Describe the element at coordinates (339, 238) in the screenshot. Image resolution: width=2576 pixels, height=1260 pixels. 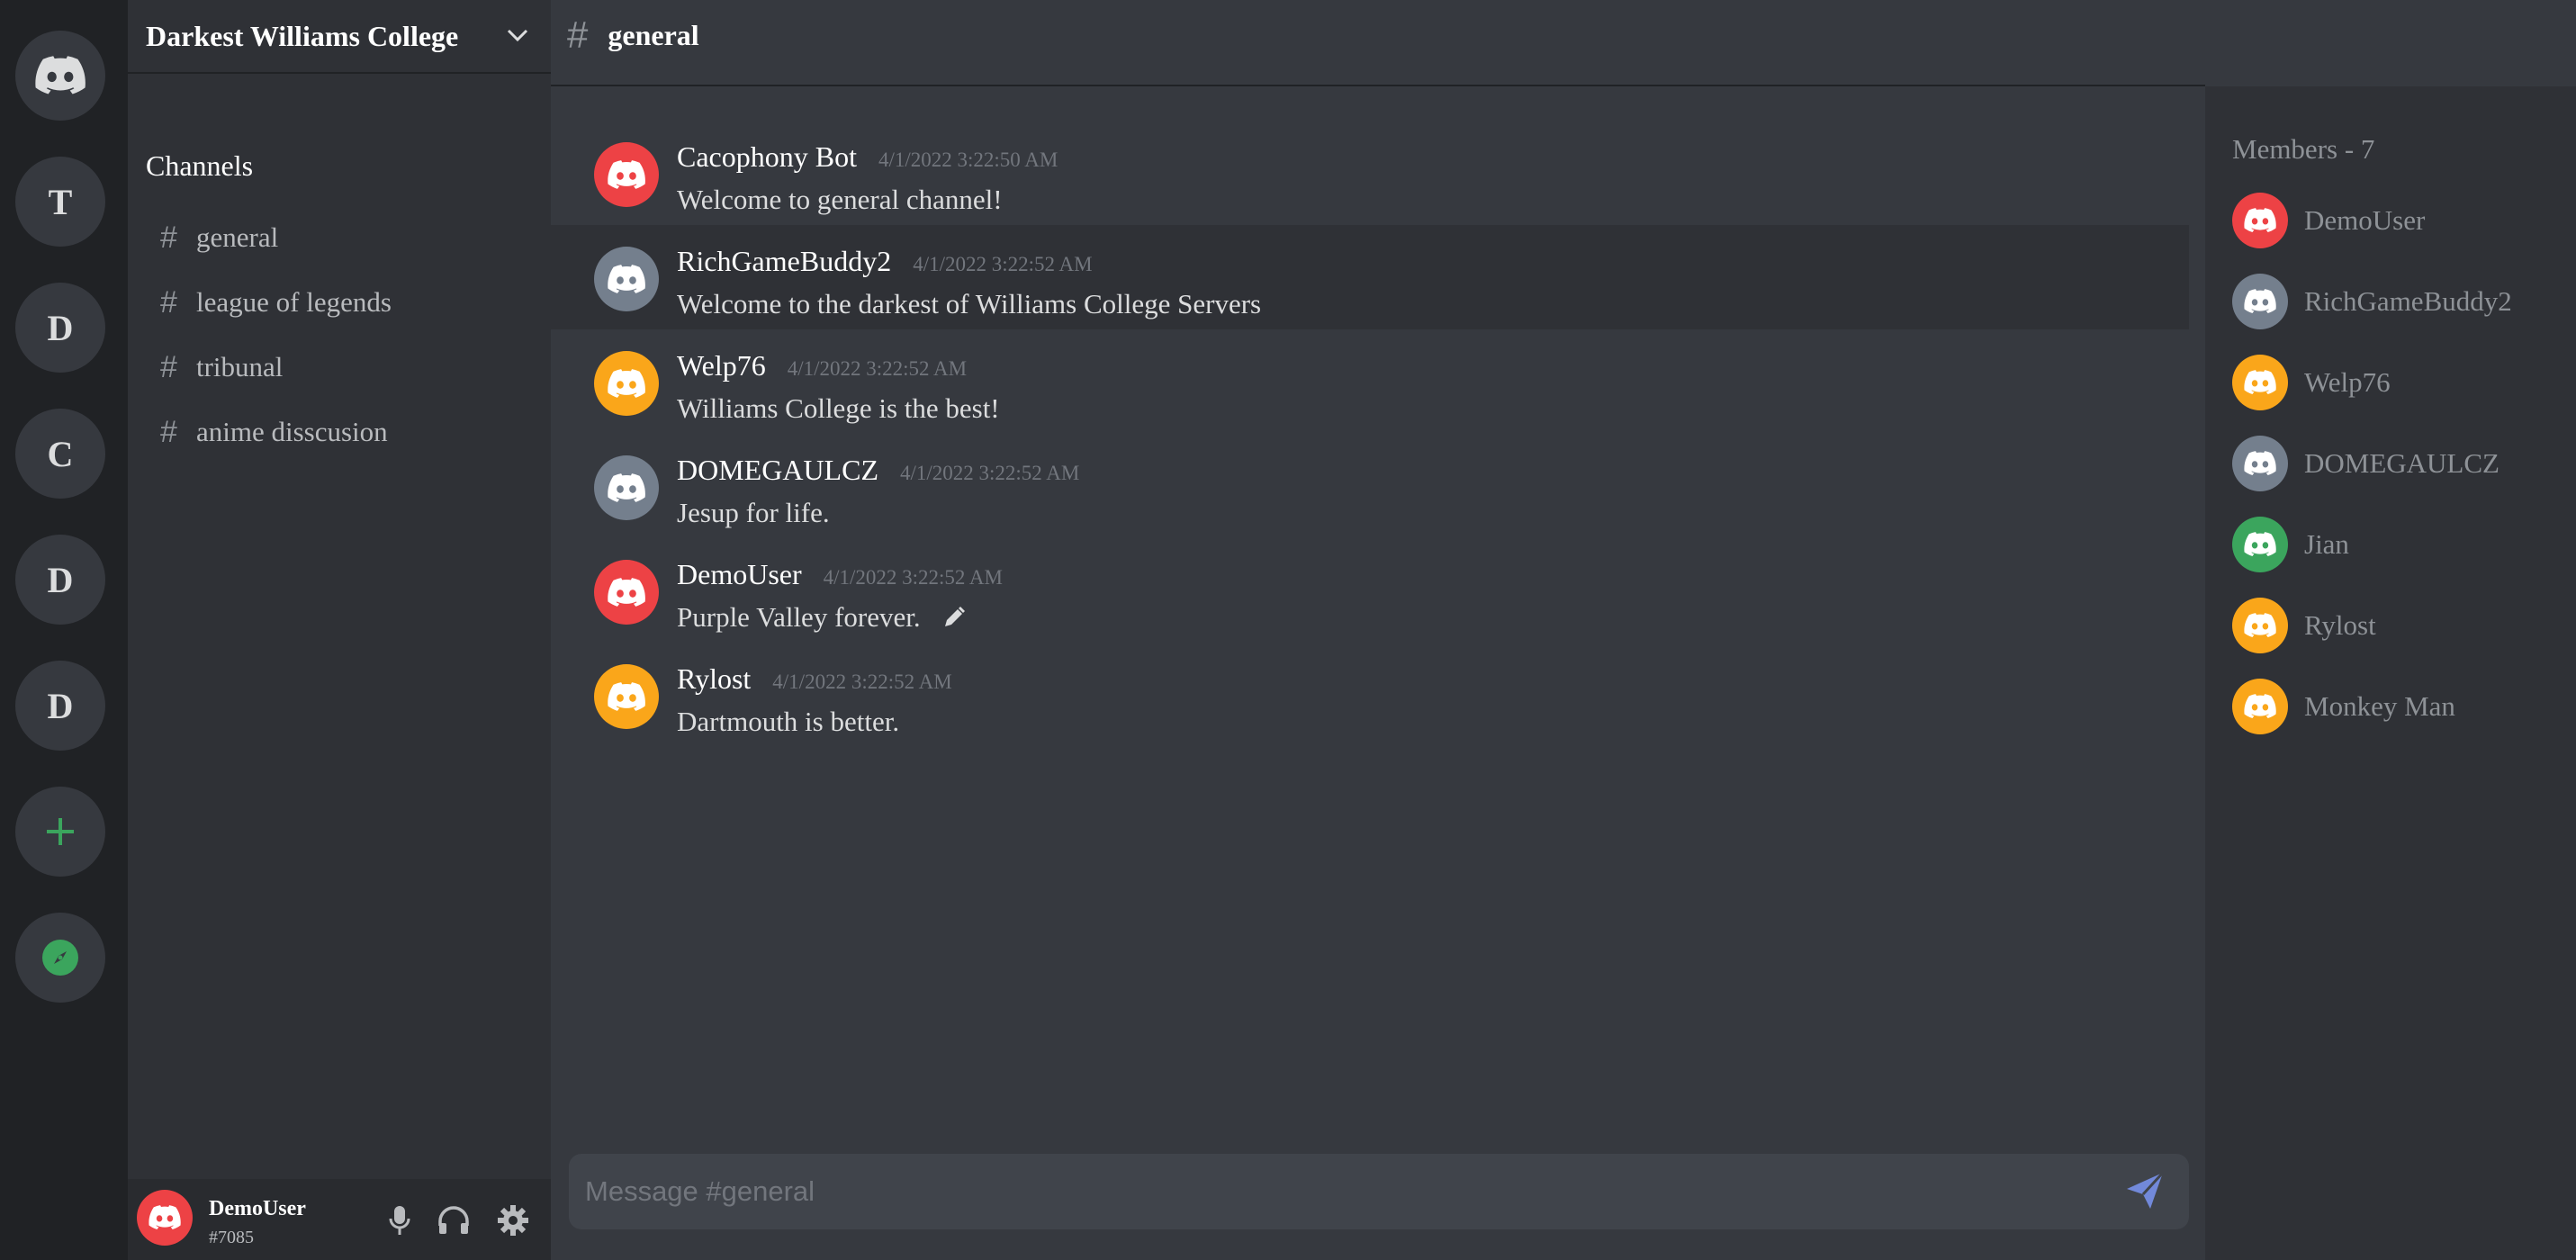
I see `channel-item-general: # general` at that location.